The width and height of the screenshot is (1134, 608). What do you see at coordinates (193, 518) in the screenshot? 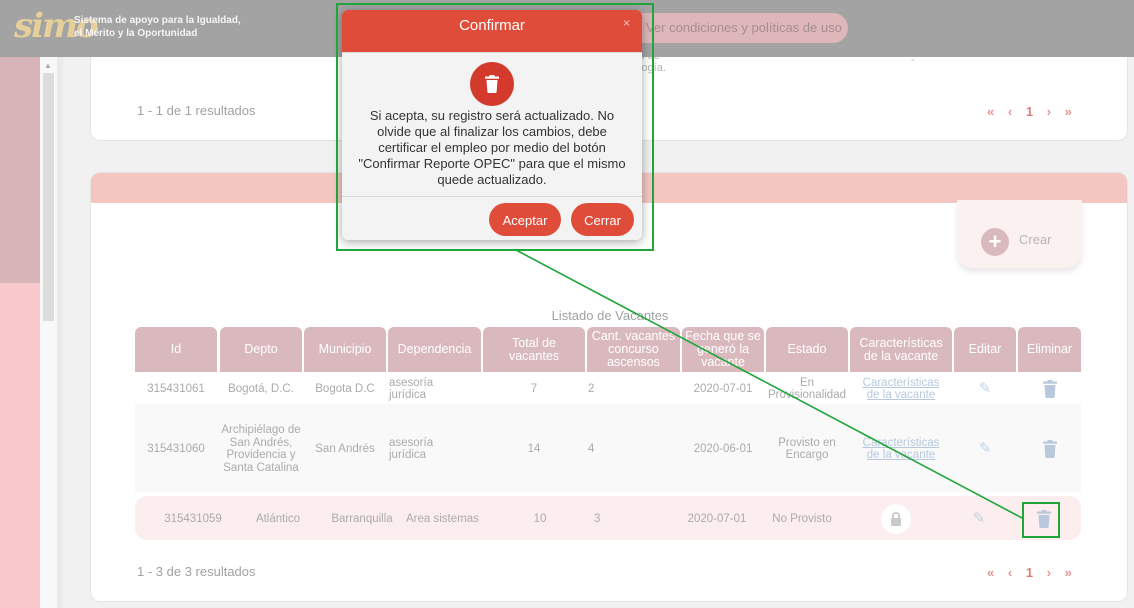
I see `cell-id: 315431059` at bounding box center [193, 518].